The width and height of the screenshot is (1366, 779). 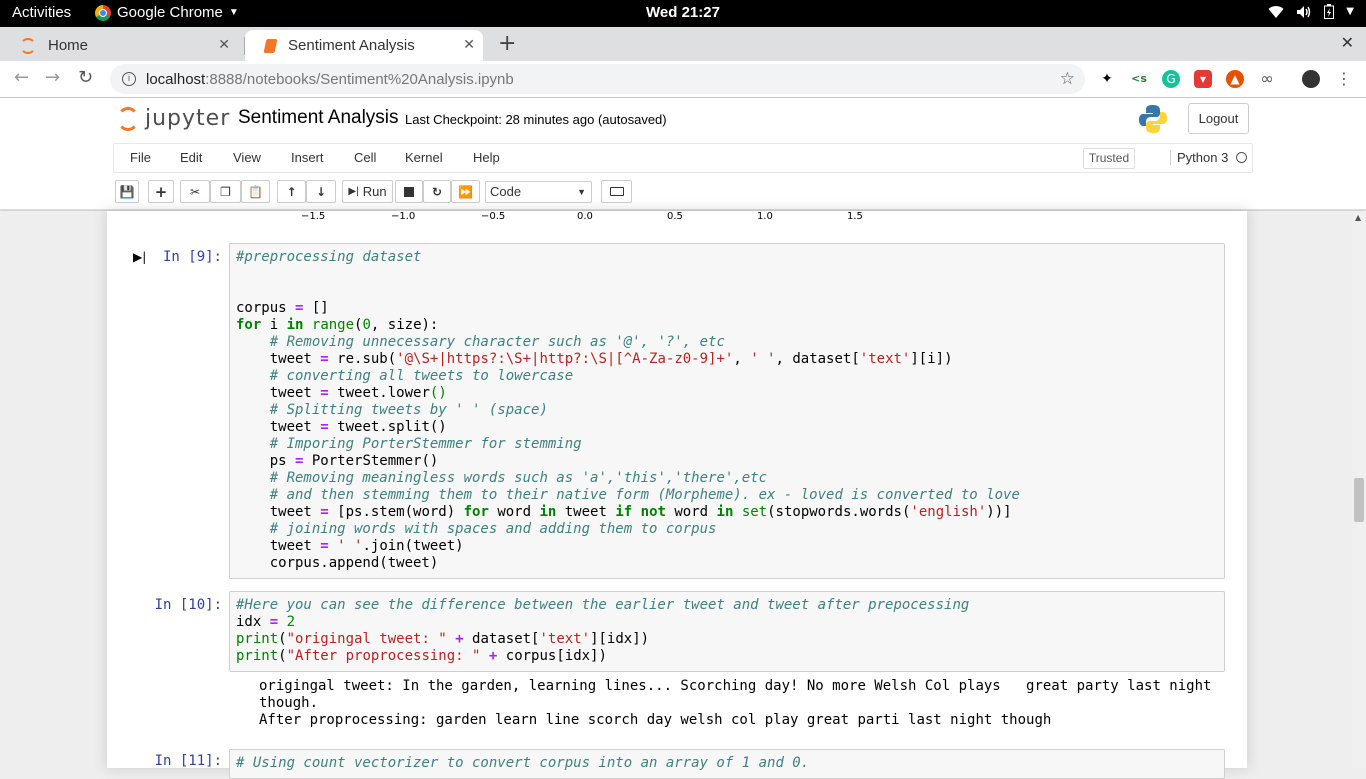 I want to click on cell-prompt: In [9]:, so click(x=192, y=257).